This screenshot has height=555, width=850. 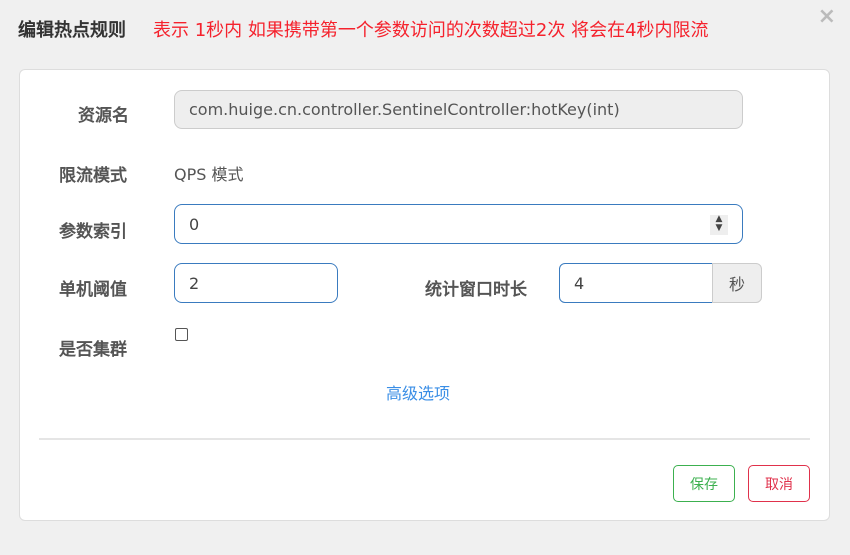 I want to click on dialog-title: 编辑热点规则, so click(x=72, y=30).